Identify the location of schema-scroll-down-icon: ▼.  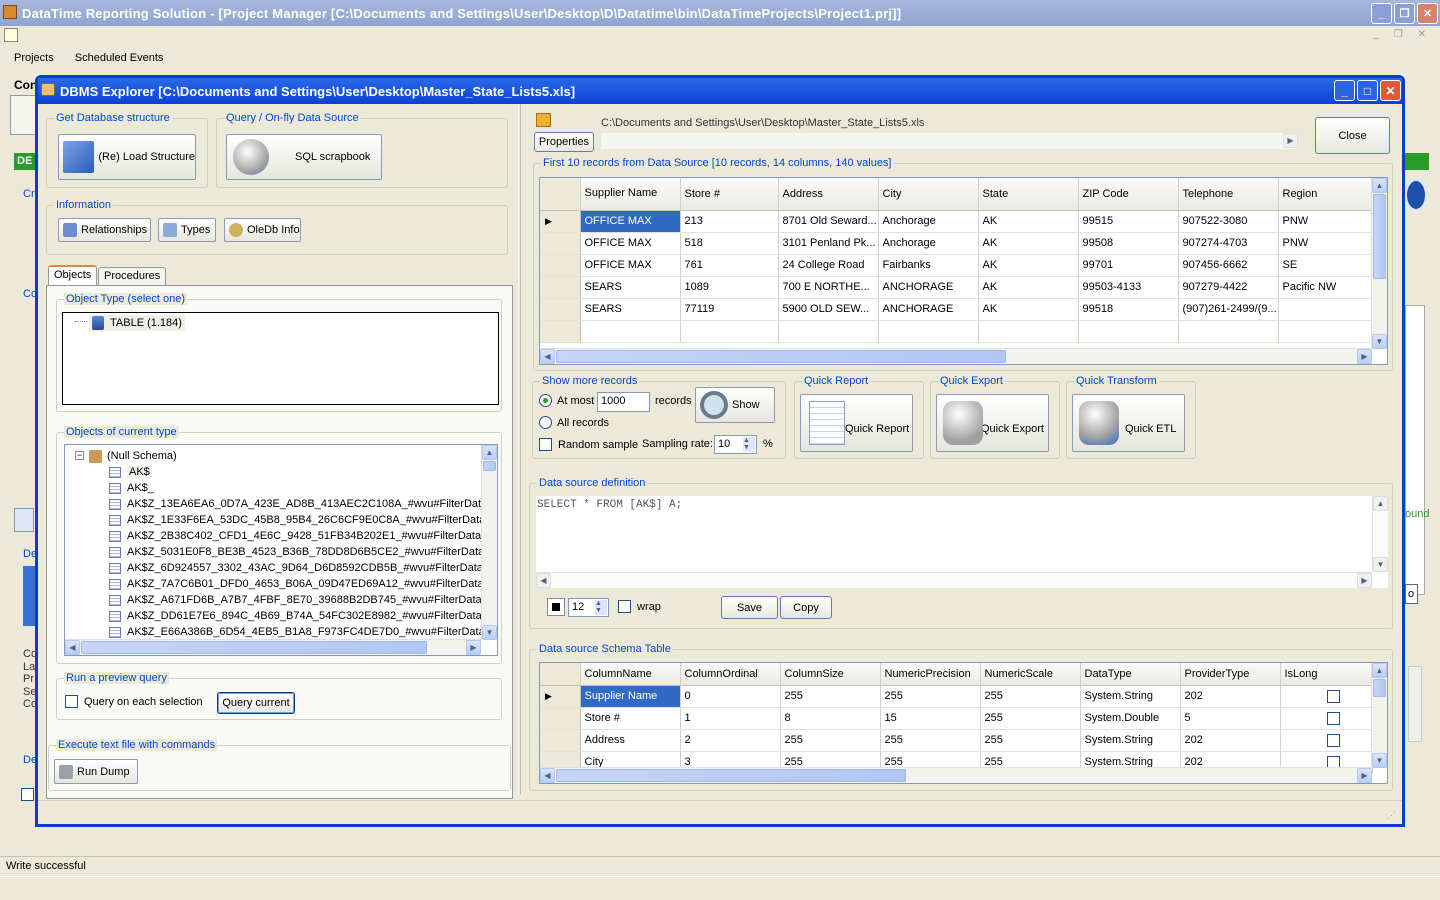
(1379, 760).